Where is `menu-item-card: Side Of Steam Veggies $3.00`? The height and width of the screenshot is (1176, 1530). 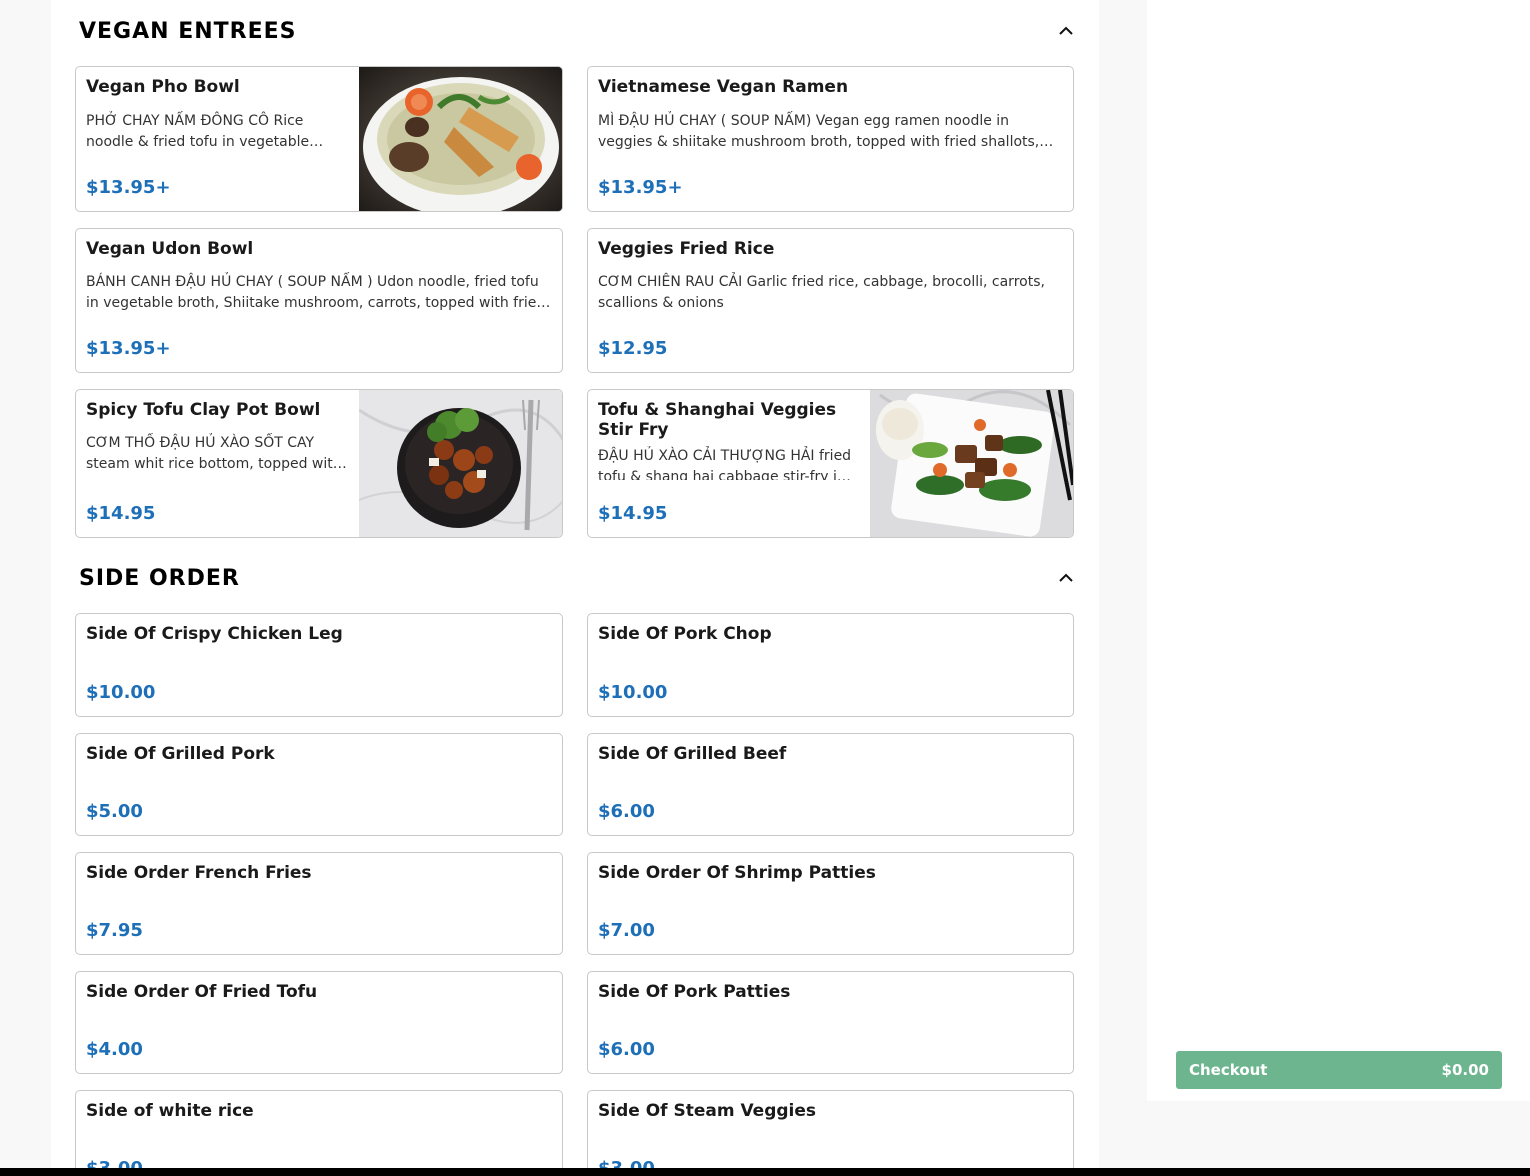 menu-item-card: Side Of Steam Veggies $3.00 is located at coordinates (830, 1129).